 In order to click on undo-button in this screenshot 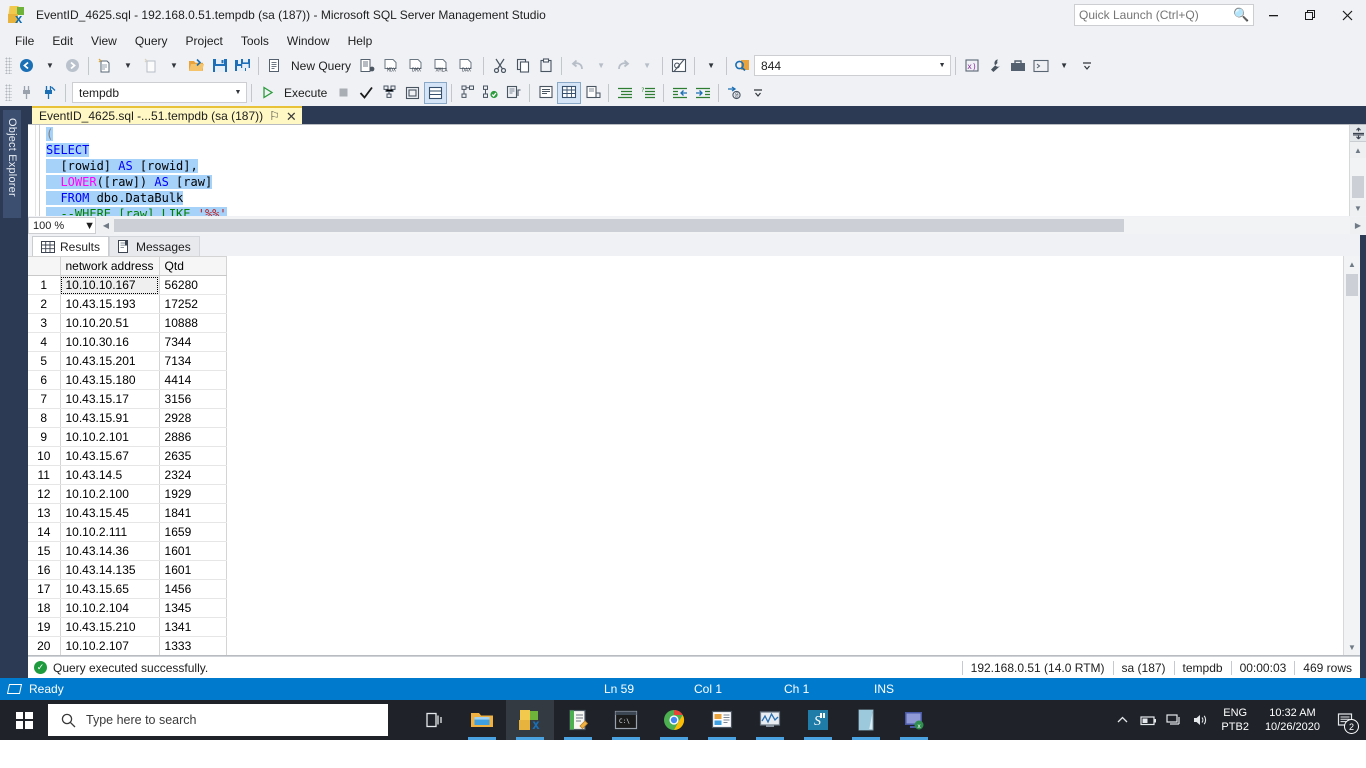, I will do `click(577, 66)`.